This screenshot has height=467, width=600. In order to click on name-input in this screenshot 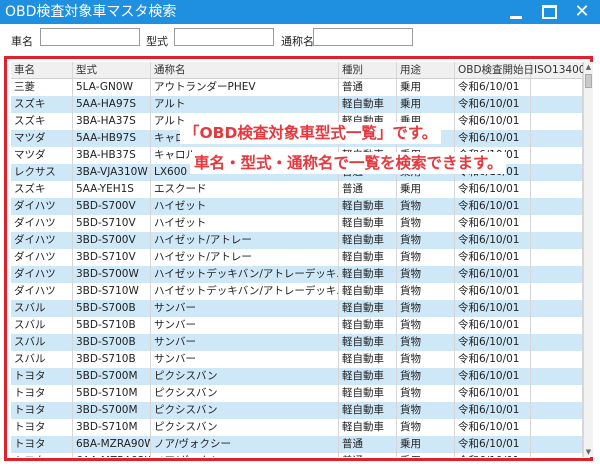, I will do `click(363, 37)`.